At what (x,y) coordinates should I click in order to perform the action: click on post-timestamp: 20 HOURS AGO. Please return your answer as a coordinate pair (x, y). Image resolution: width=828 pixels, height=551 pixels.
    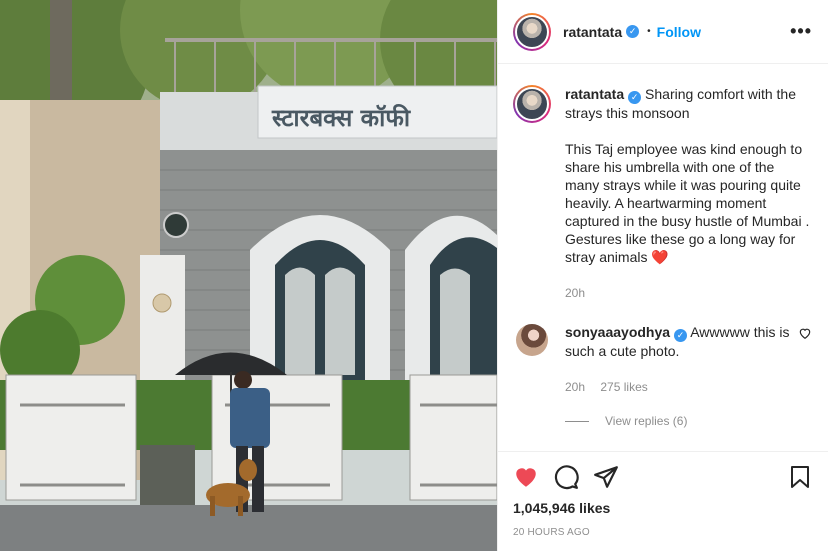
    Looking at the image, I should click on (662, 532).